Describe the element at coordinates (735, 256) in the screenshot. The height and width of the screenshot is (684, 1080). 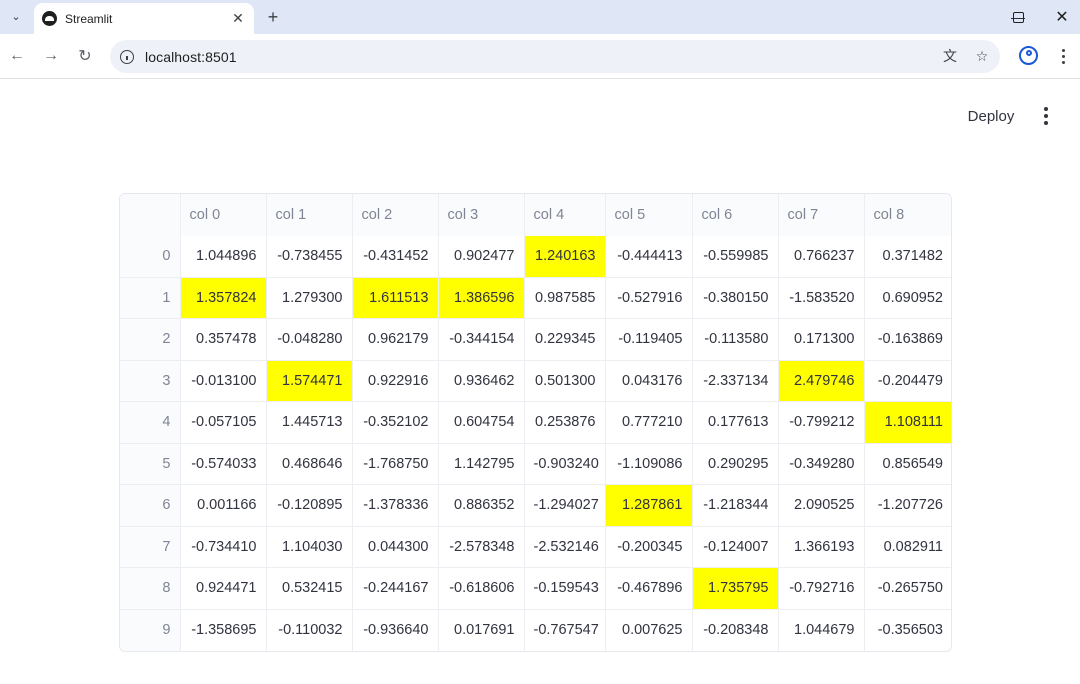
I see `table-cell: -0.559985` at that location.